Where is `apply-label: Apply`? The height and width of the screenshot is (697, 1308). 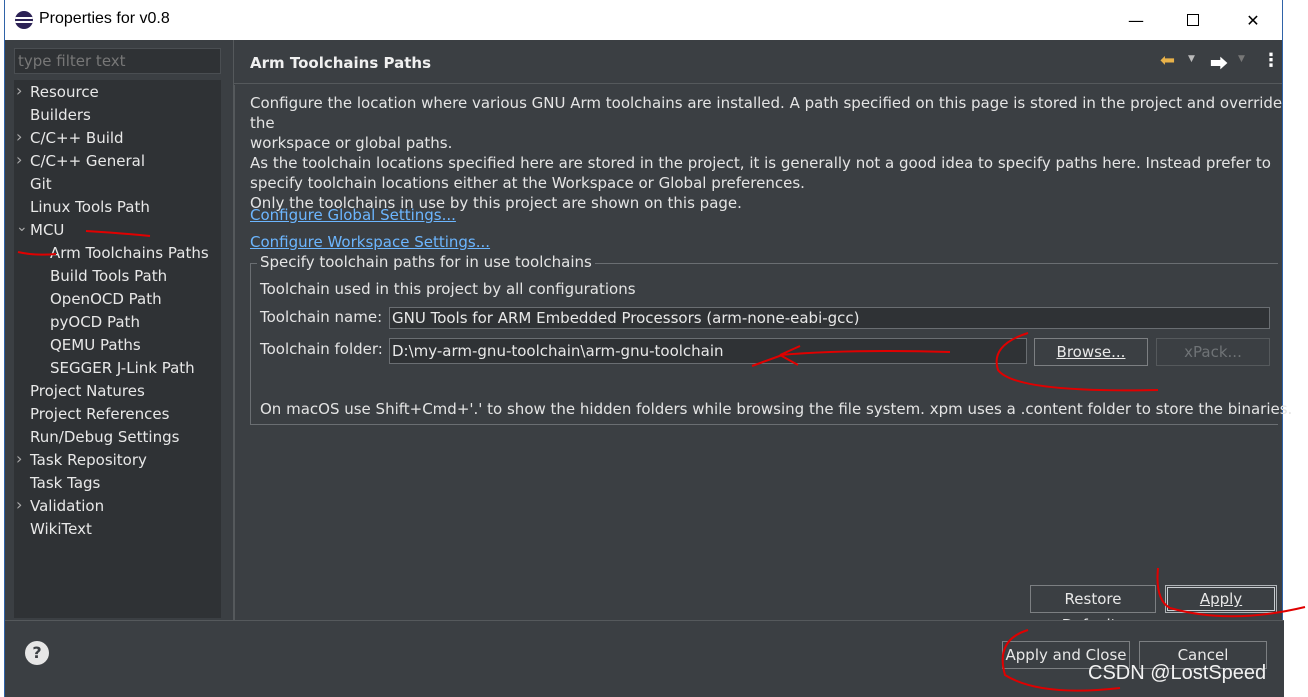
apply-label: Apply is located at coordinates (1221, 599).